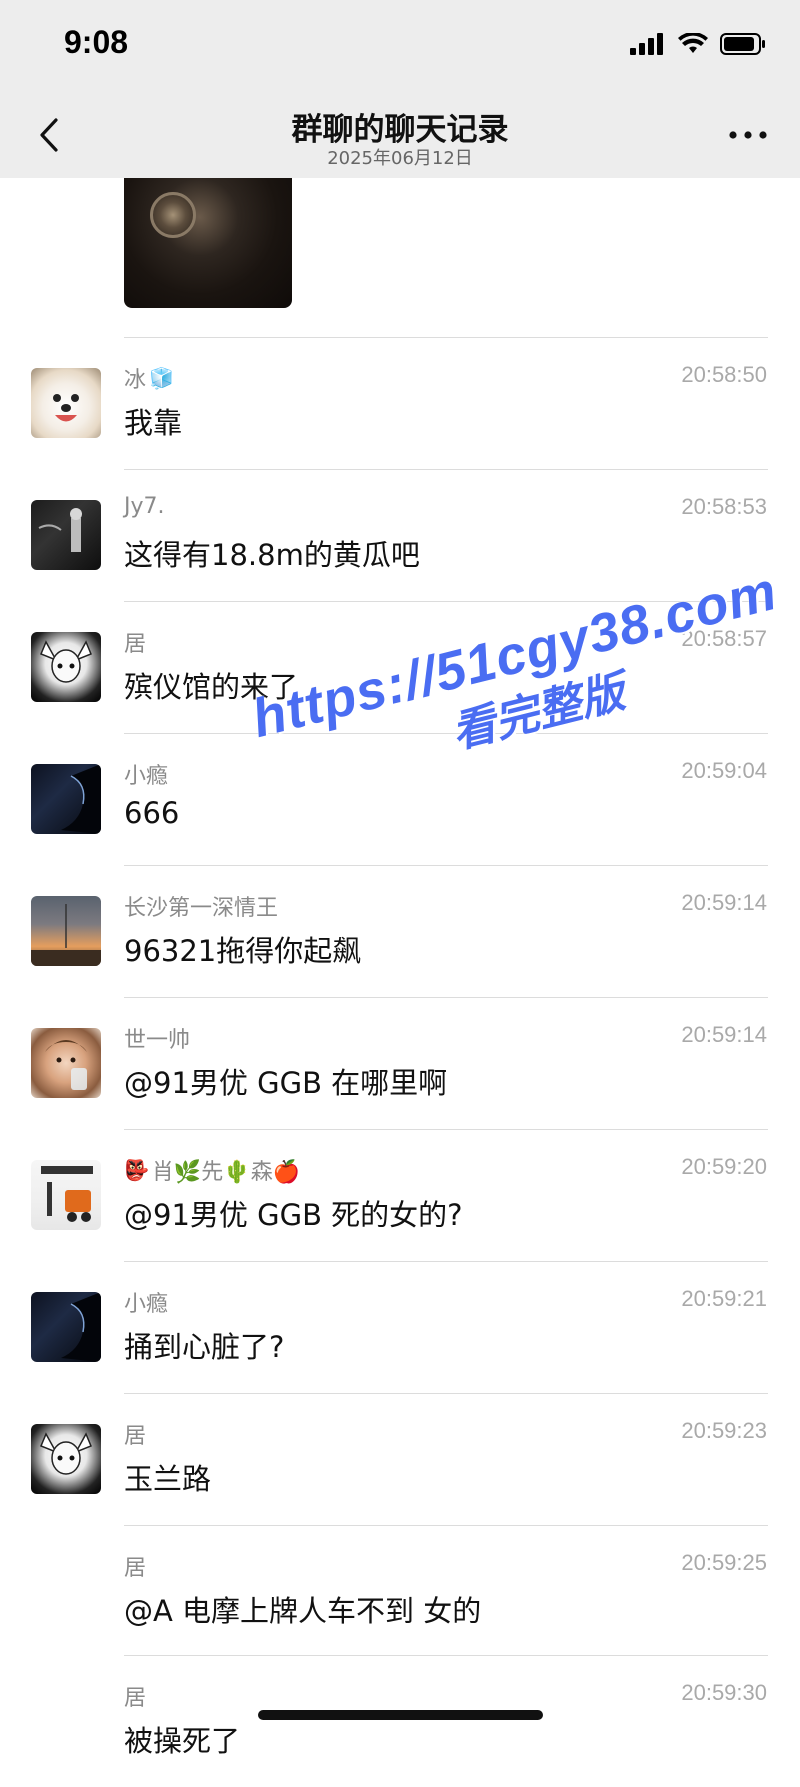 This screenshot has height=1787, width=800. I want to click on message-row: 居 20:58:57 殡仪馆的来了, so click(400, 667).